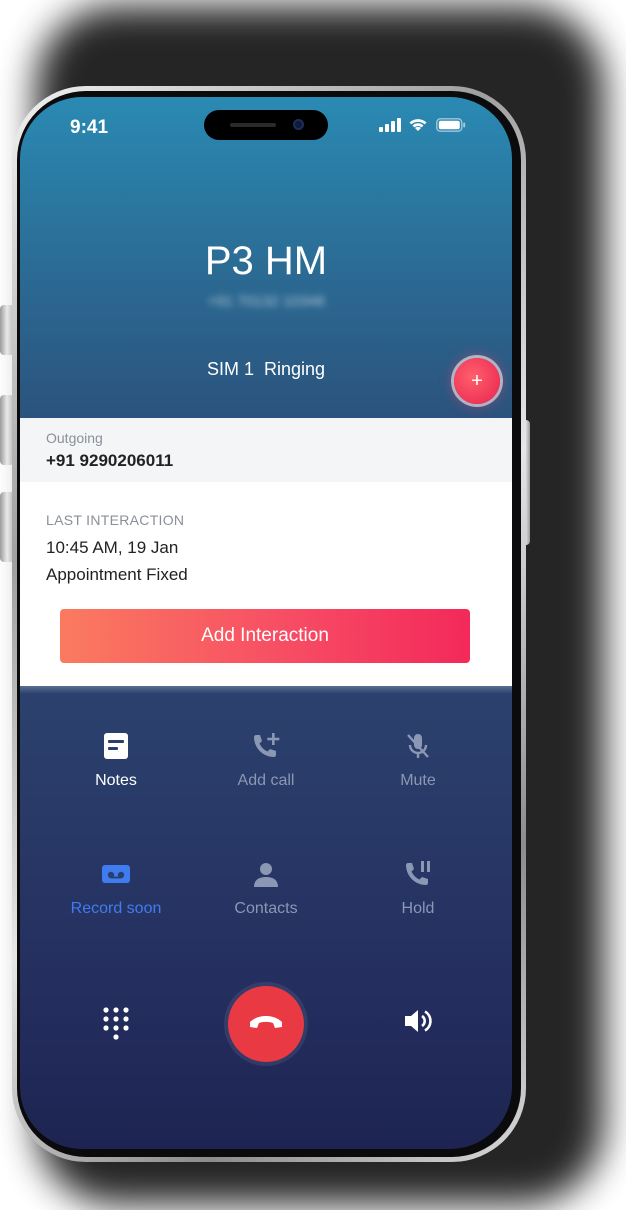 The width and height of the screenshot is (626, 1210). Describe the element at coordinates (253, 125) in the screenshot. I see `earpiece-speaker` at that location.